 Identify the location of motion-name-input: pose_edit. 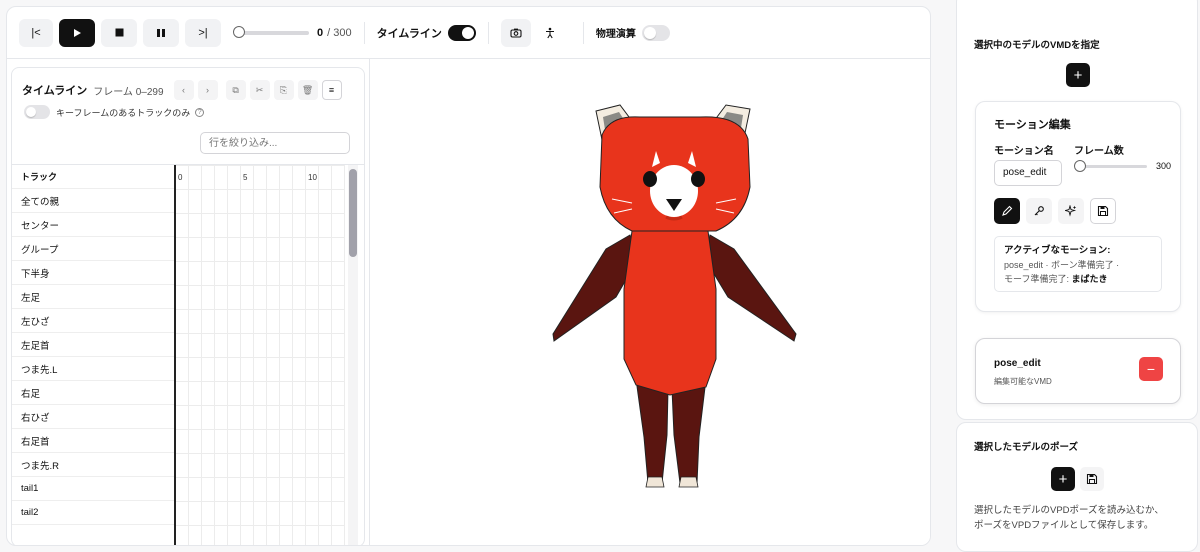
(1028, 173).